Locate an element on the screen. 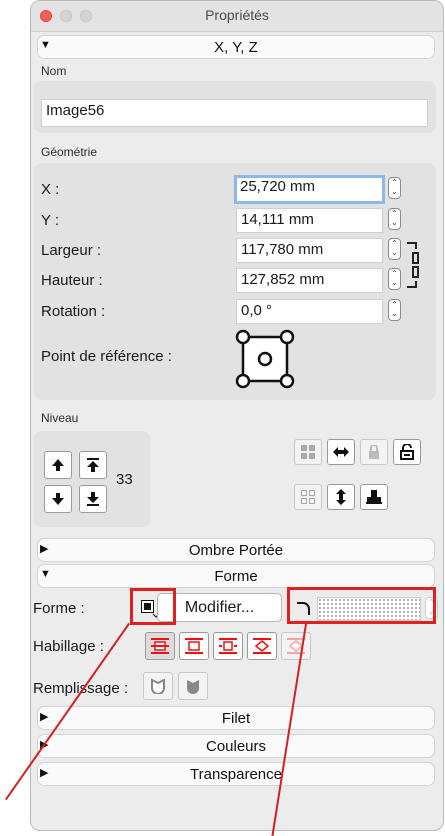  arrow-down-icon is located at coordinates (58, 499).